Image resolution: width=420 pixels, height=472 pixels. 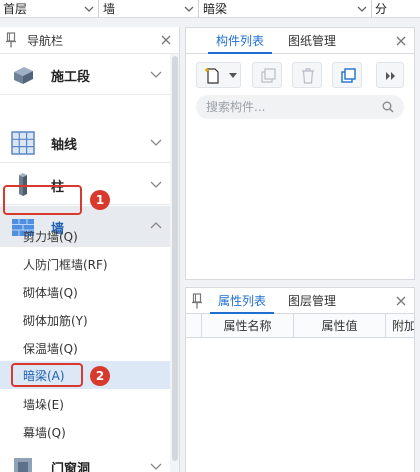 I want to click on copy-component-button, so click(x=267, y=75).